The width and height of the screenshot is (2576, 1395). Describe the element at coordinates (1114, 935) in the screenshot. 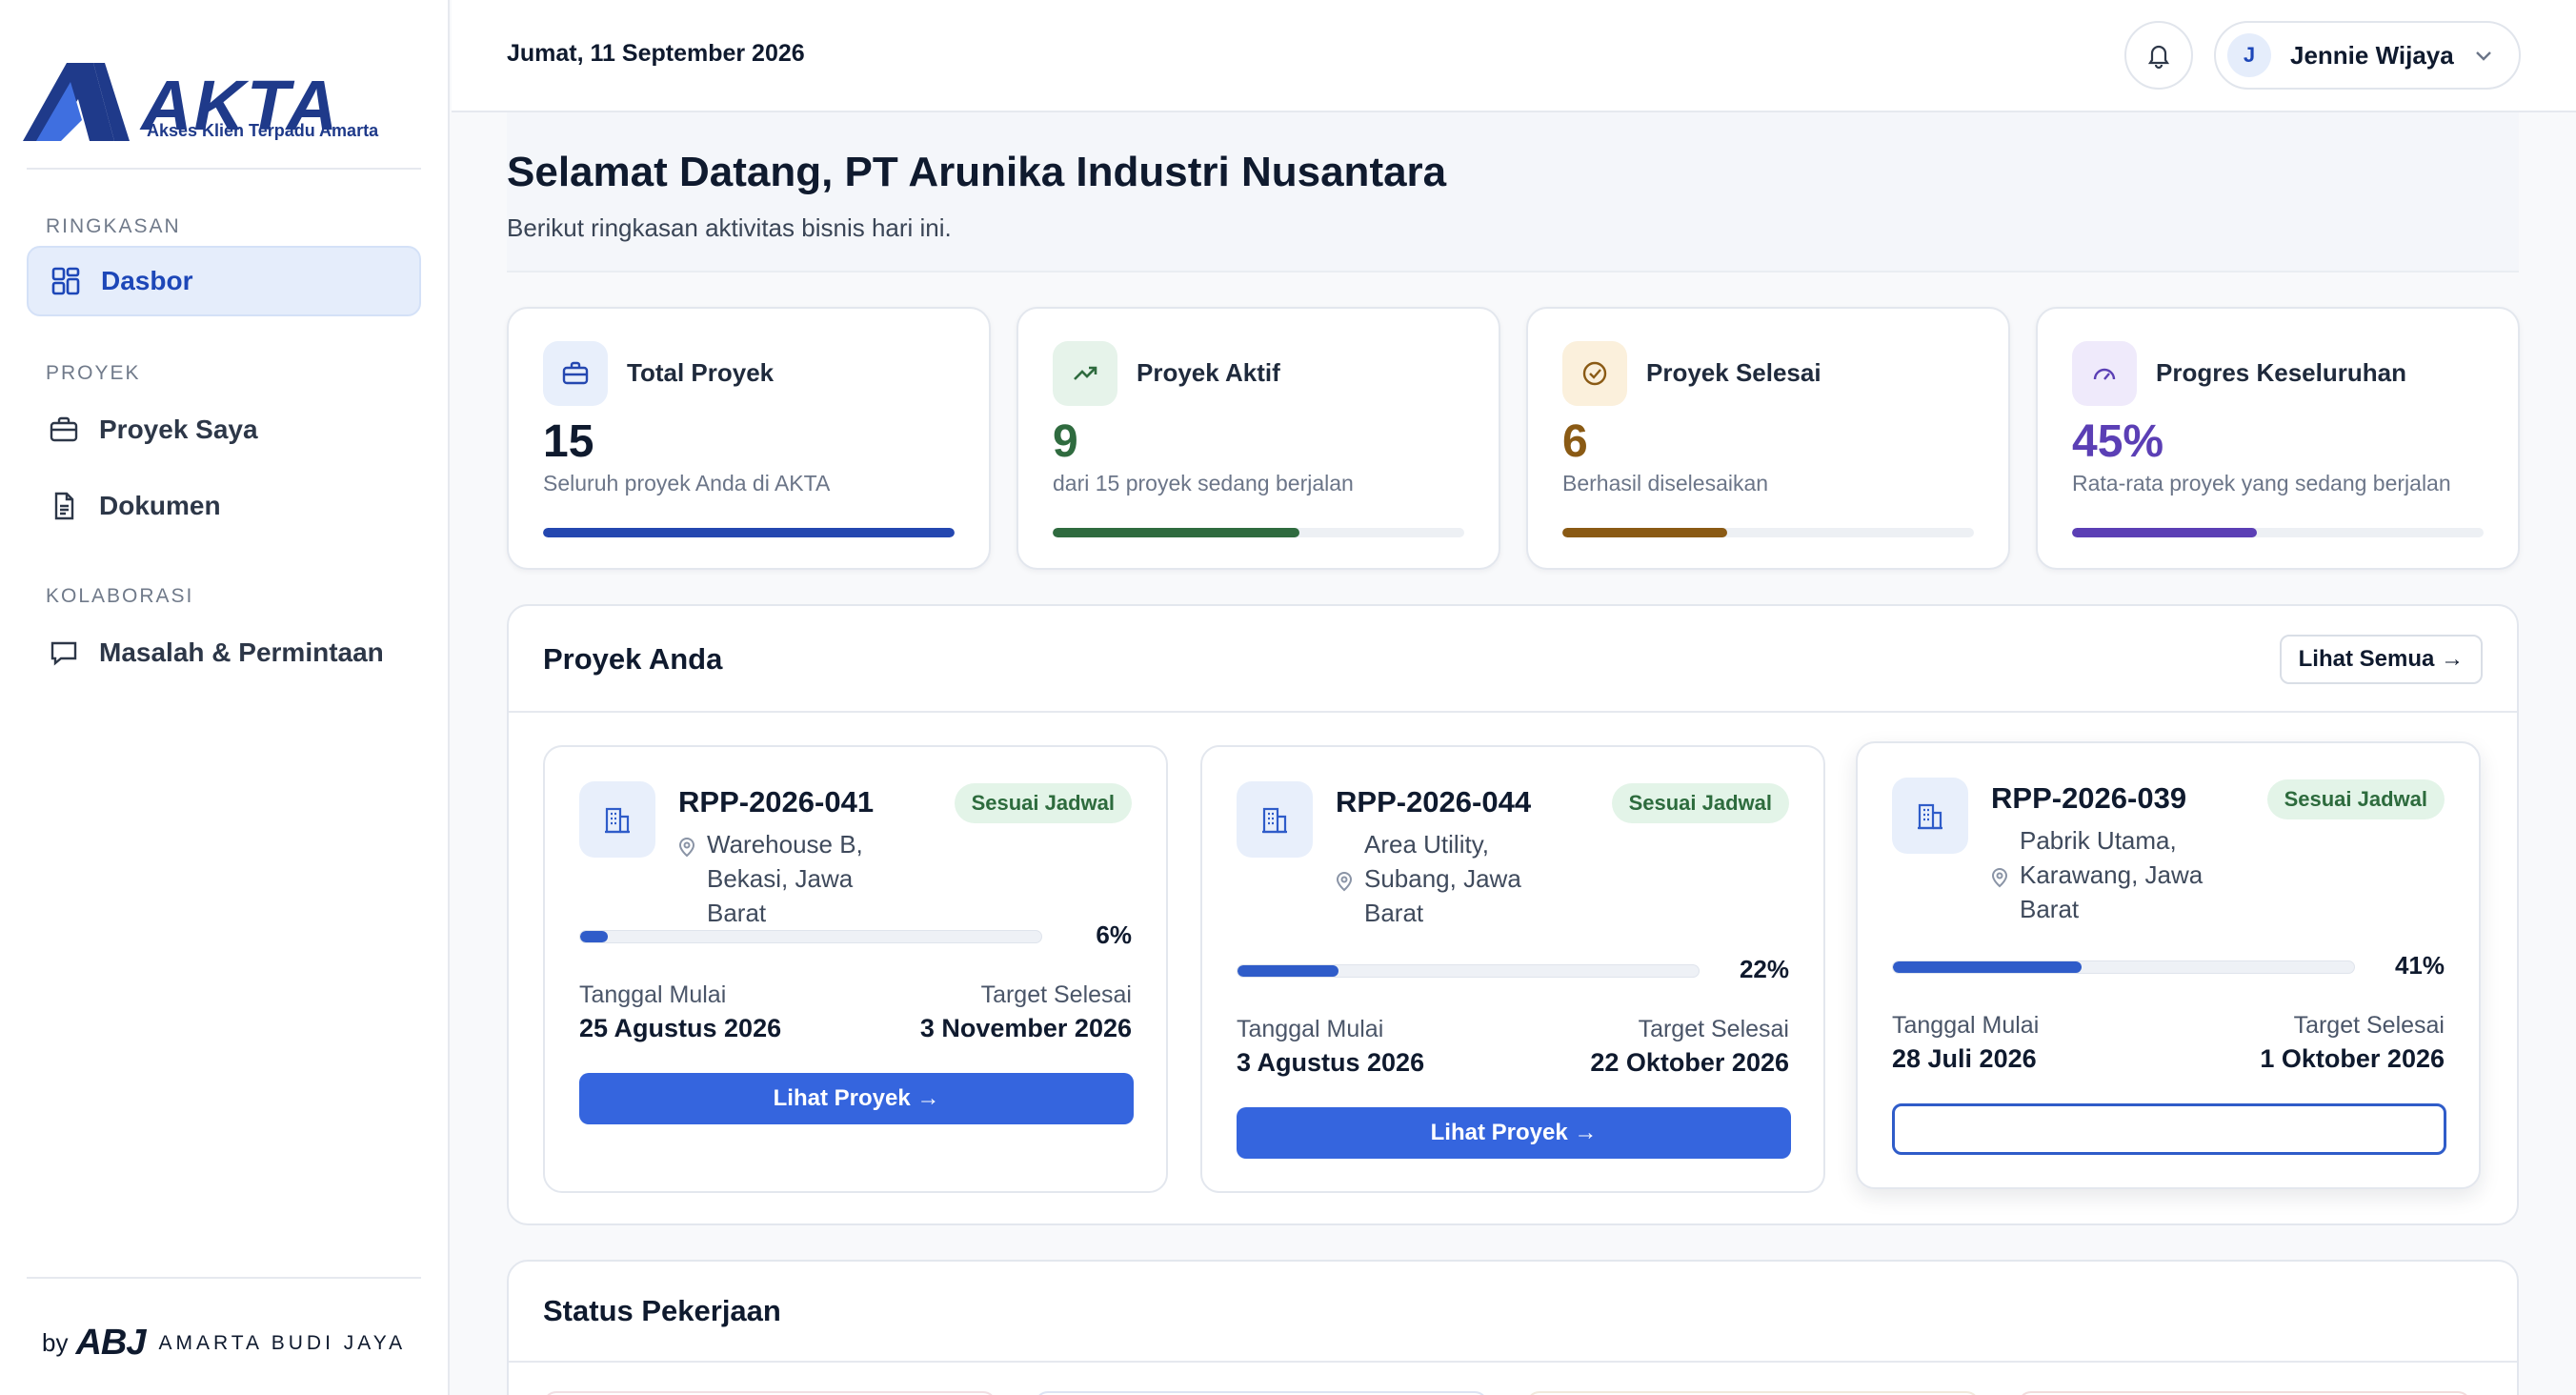

I see `project-progress-percent: 6%` at that location.